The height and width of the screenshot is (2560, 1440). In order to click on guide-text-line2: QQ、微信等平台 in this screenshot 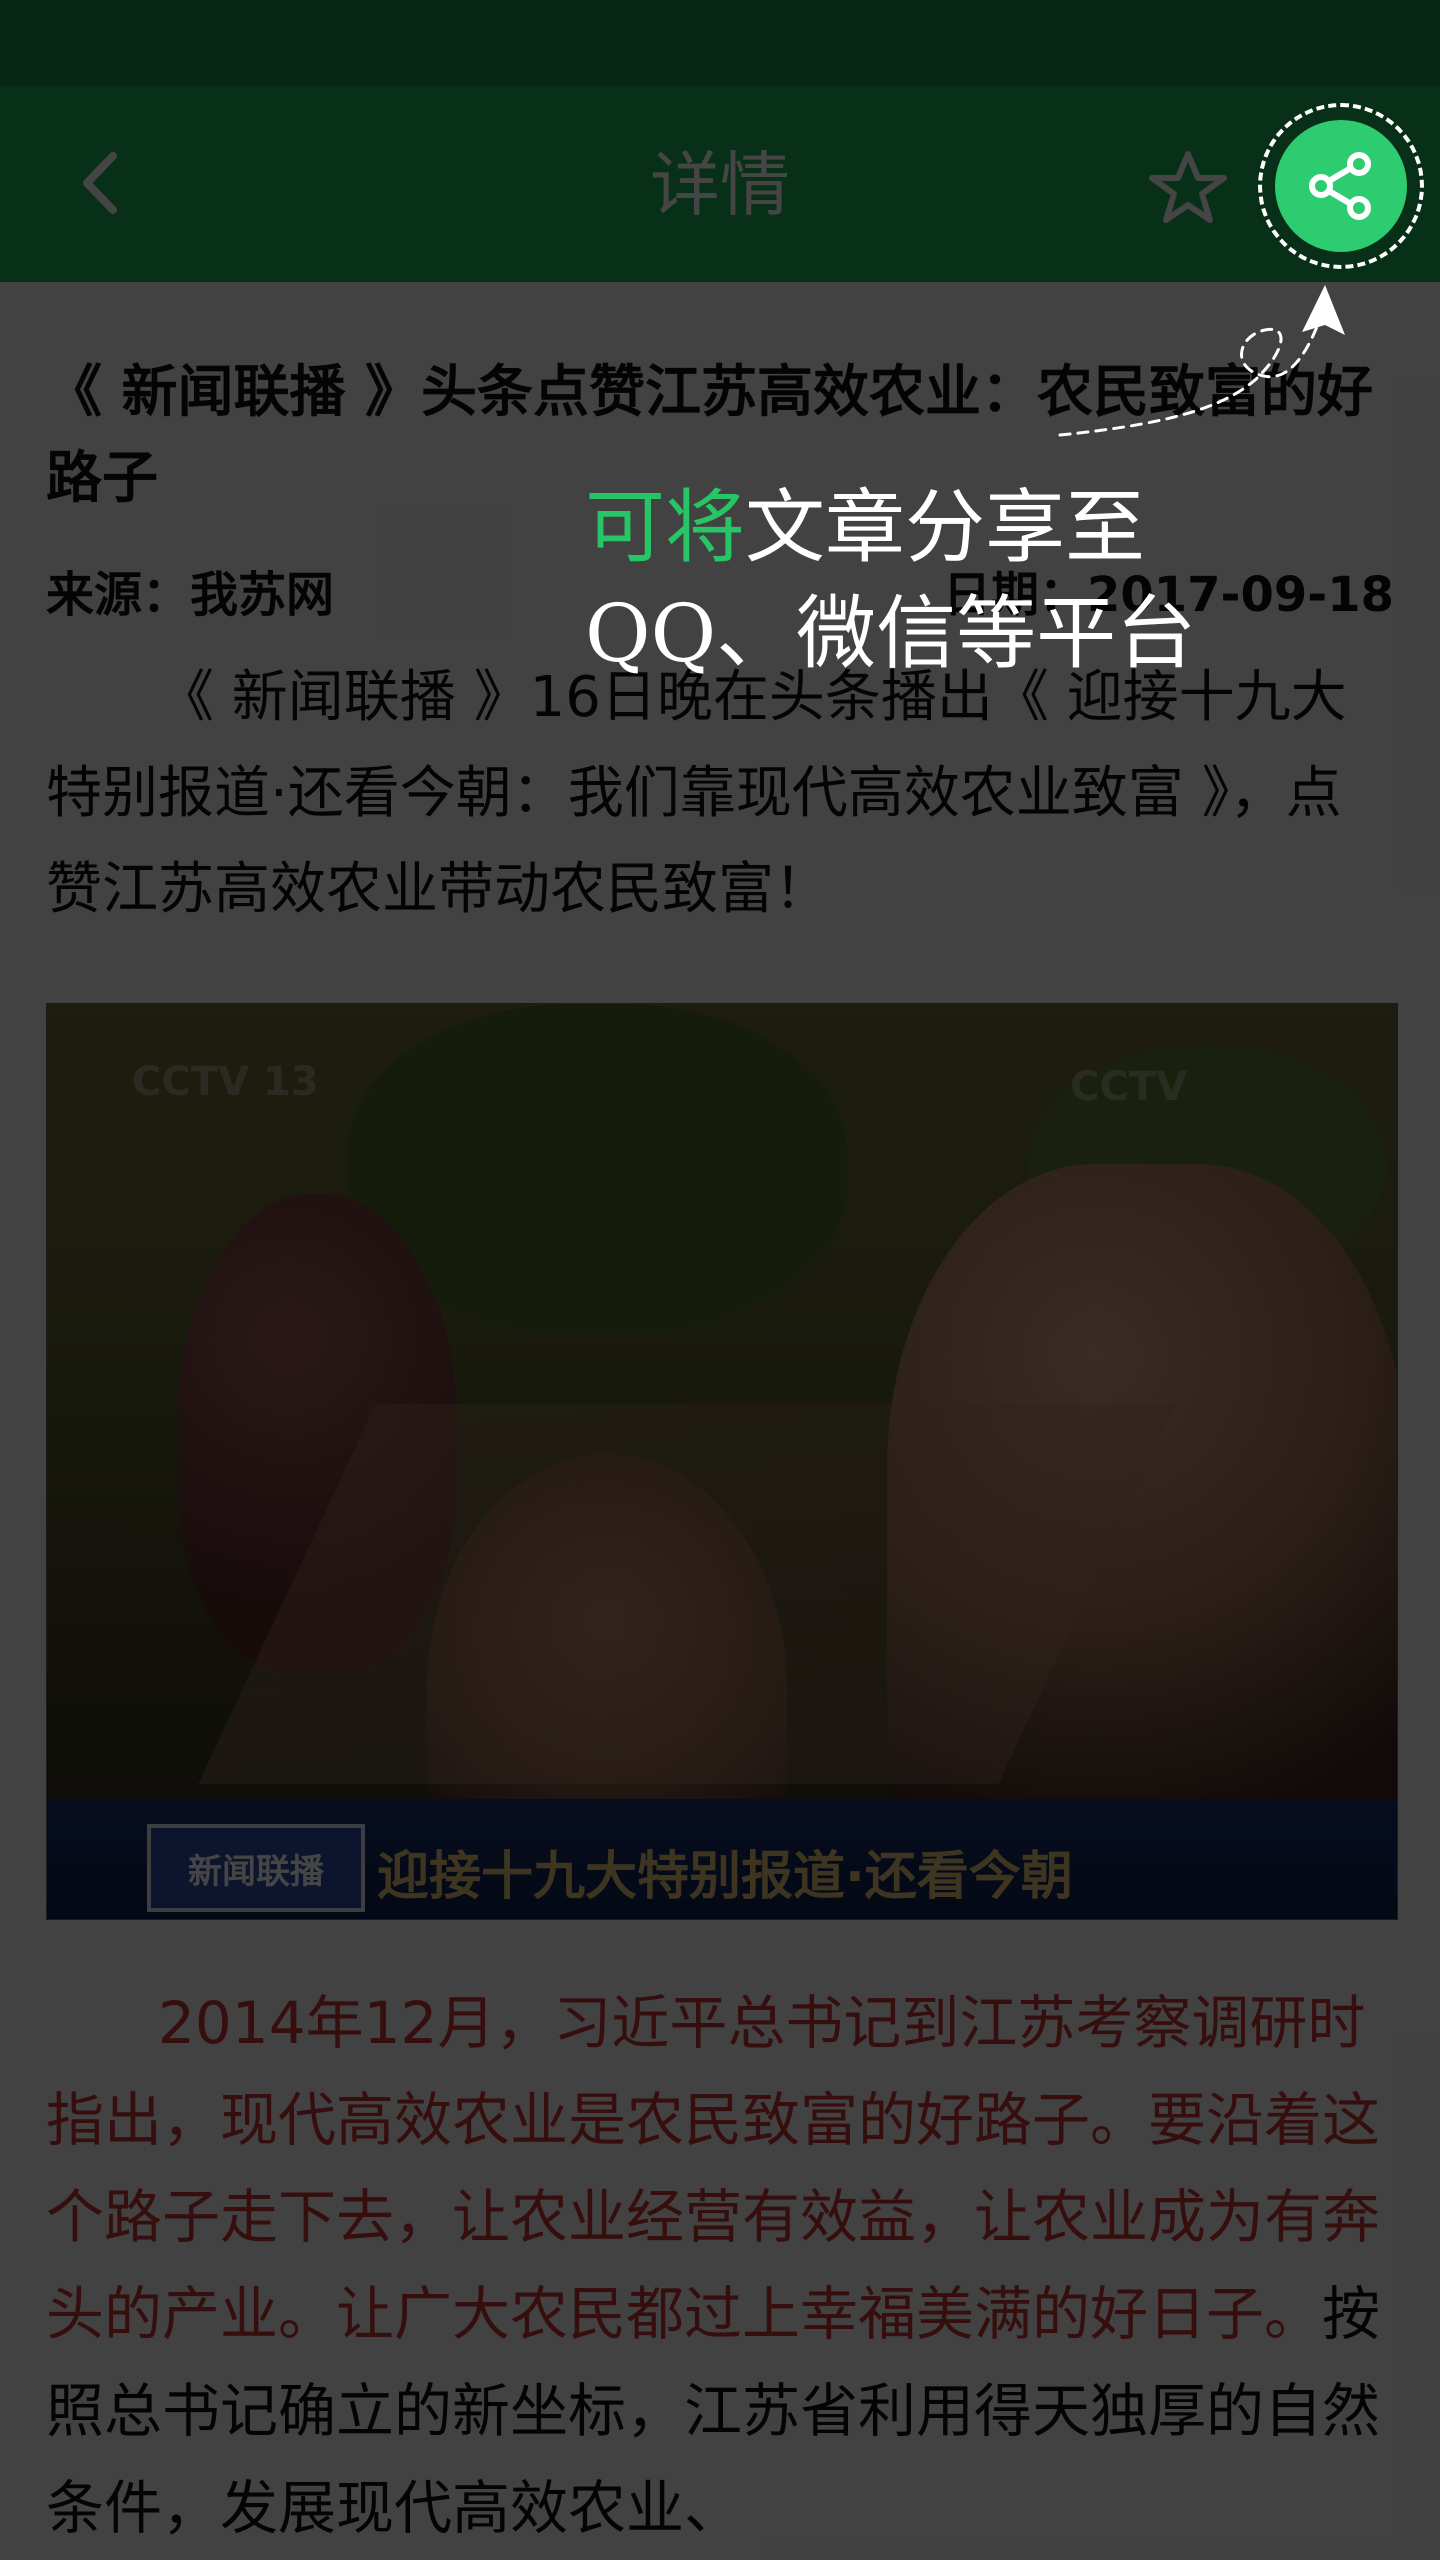, I will do `click(891, 633)`.